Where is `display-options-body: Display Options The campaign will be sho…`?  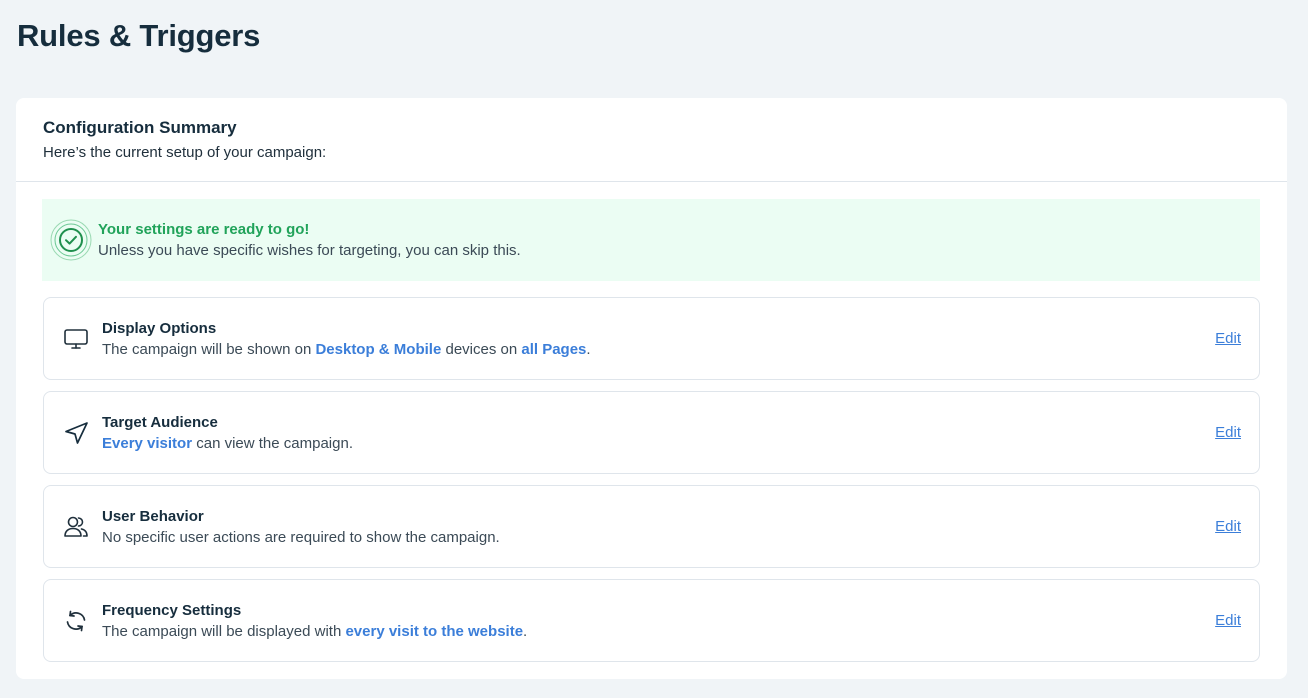 display-options-body: Display Options The campaign will be sho… is located at coordinates (658, 339).